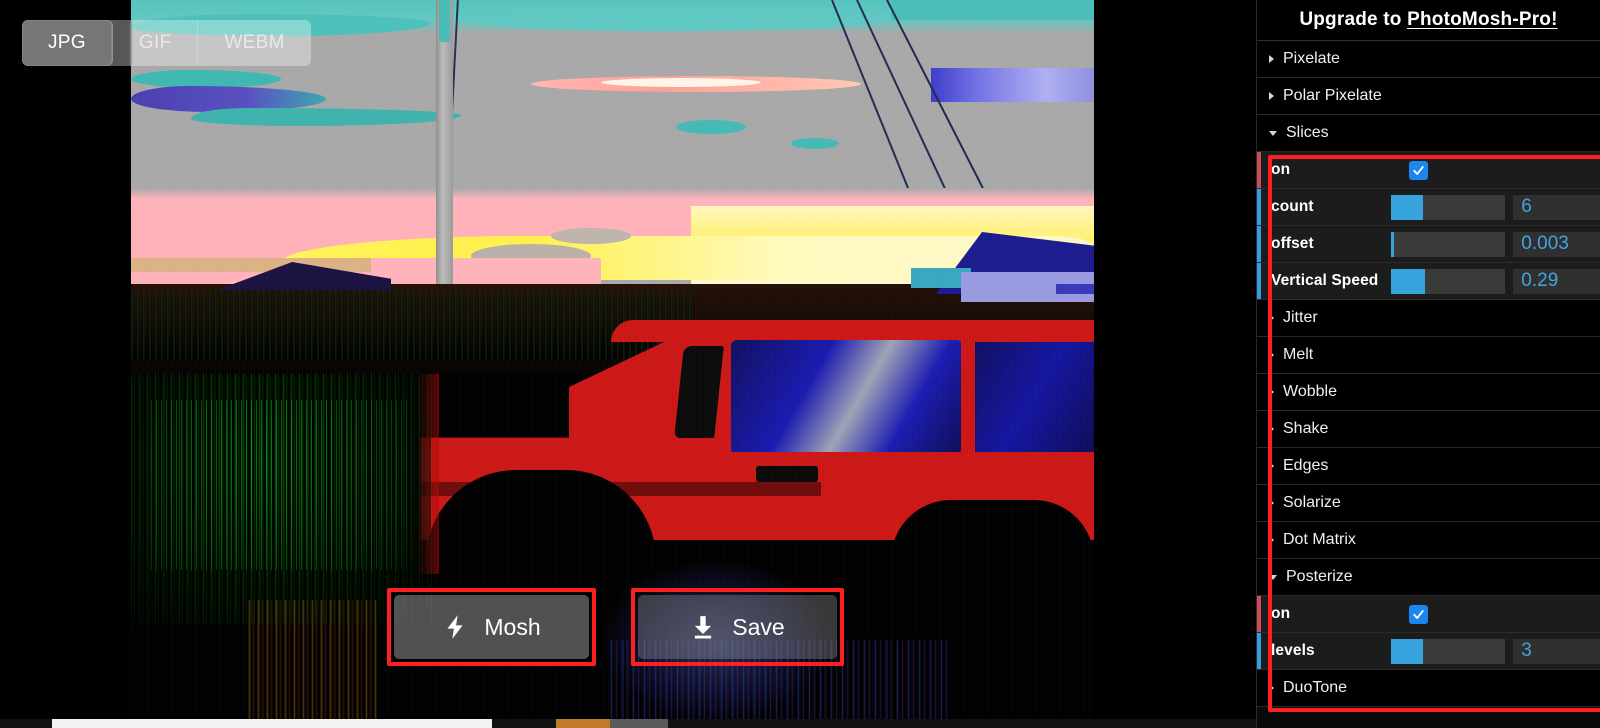 This screenshot has height=728, width=1600. Describe the element at coordinates (455, 627) in the screenshot. I see `lightning-bolt-icon` at that location.